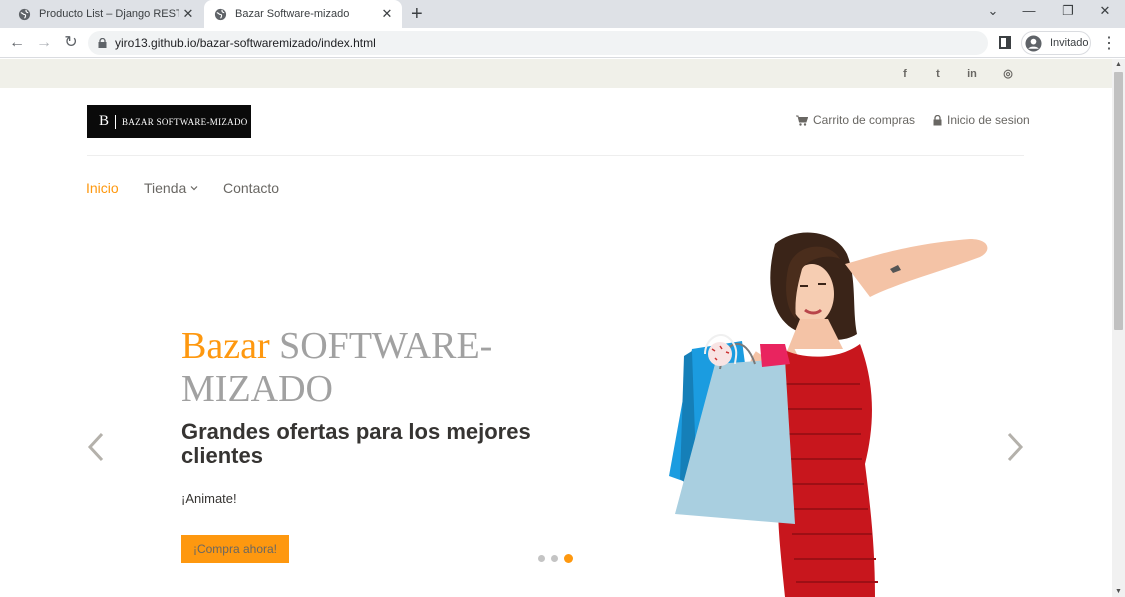  I want to click on nav-item-tienda: Tienda, so click(171, 188).